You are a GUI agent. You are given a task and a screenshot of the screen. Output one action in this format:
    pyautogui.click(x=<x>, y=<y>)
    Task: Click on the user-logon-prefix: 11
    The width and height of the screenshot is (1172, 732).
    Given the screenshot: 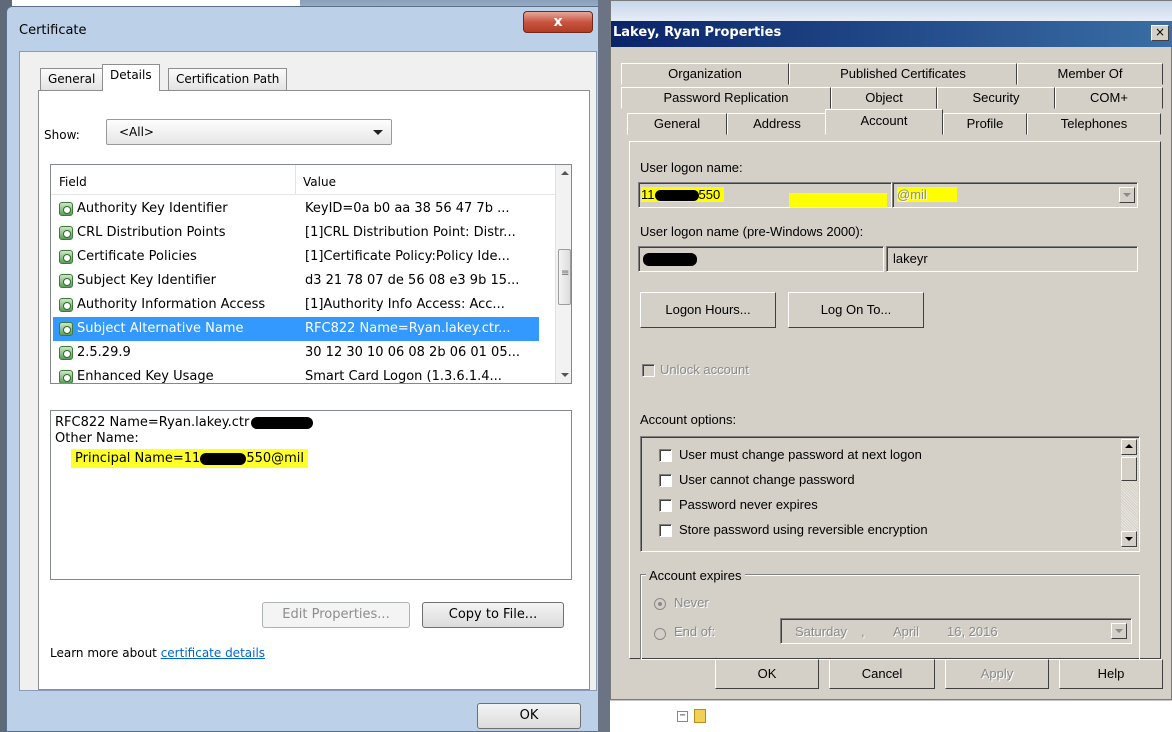 What is the action you would take?
    pyautogui.click(x=648, y=194)
    